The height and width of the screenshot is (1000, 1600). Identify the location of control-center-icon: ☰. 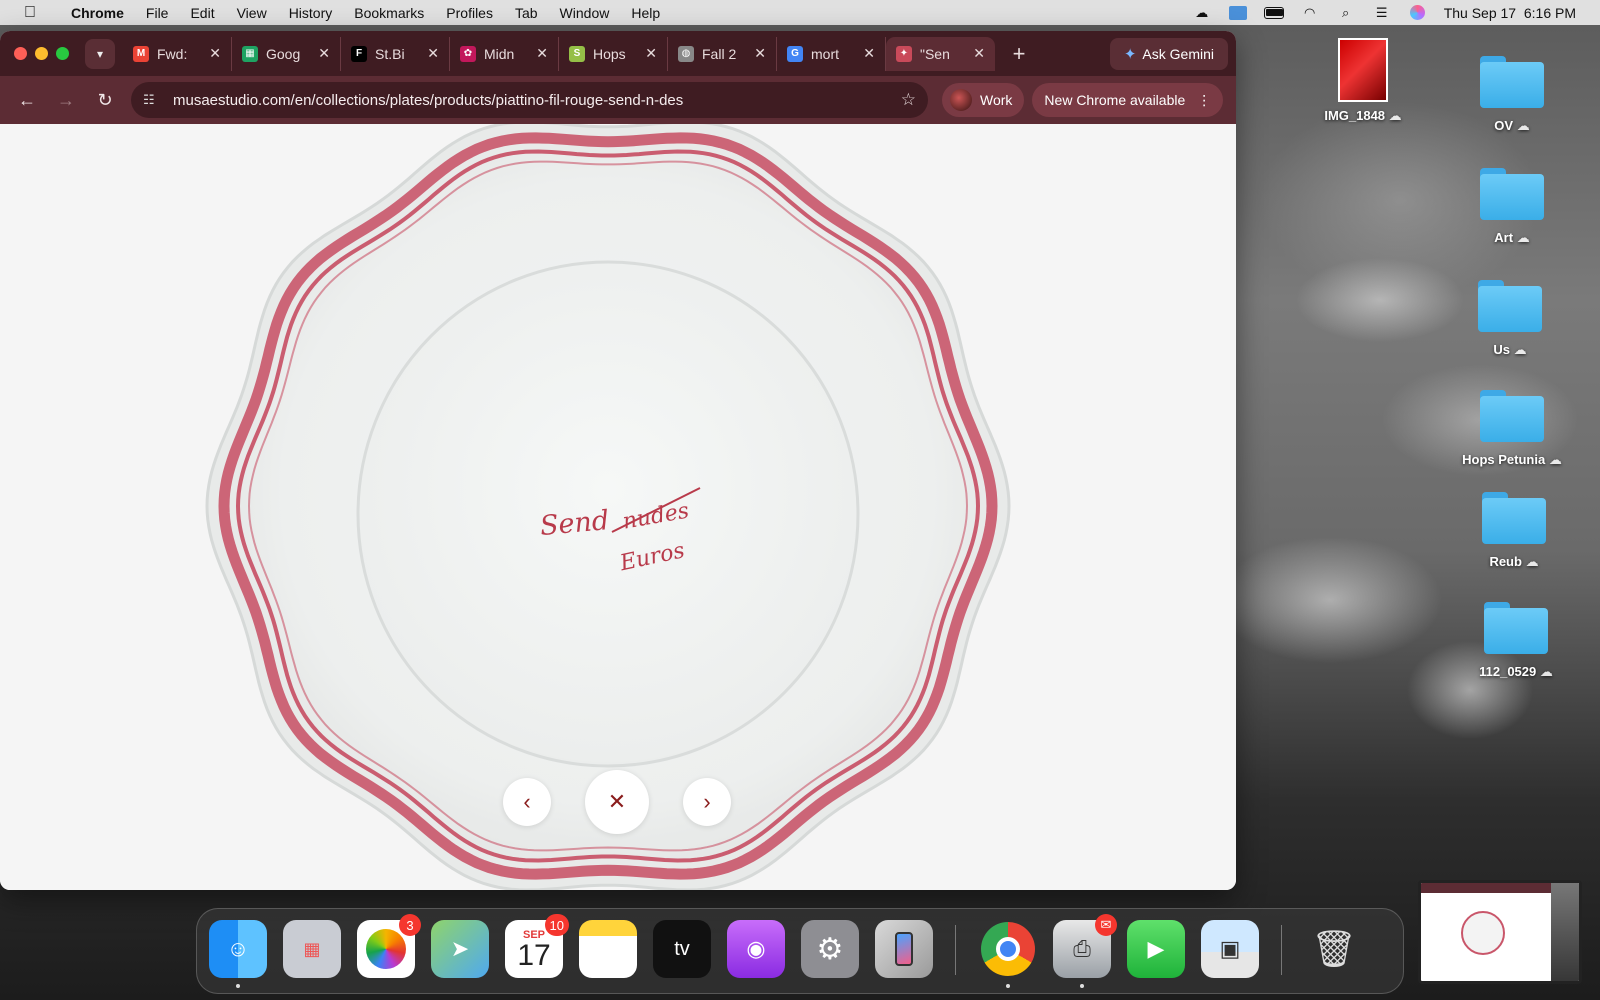
(1382, 12).